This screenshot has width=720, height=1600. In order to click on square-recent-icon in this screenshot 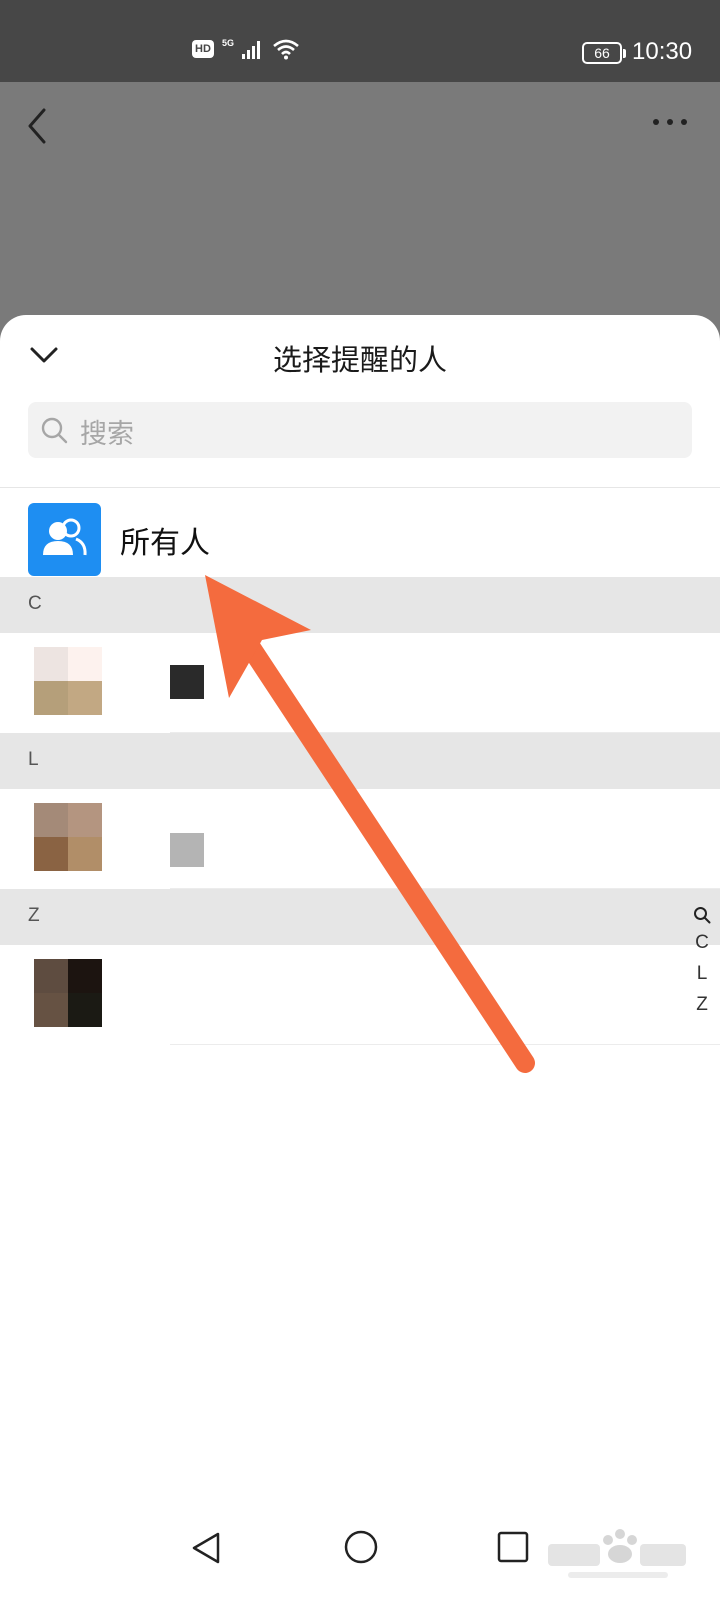, I will do `click(513, 1547)`.